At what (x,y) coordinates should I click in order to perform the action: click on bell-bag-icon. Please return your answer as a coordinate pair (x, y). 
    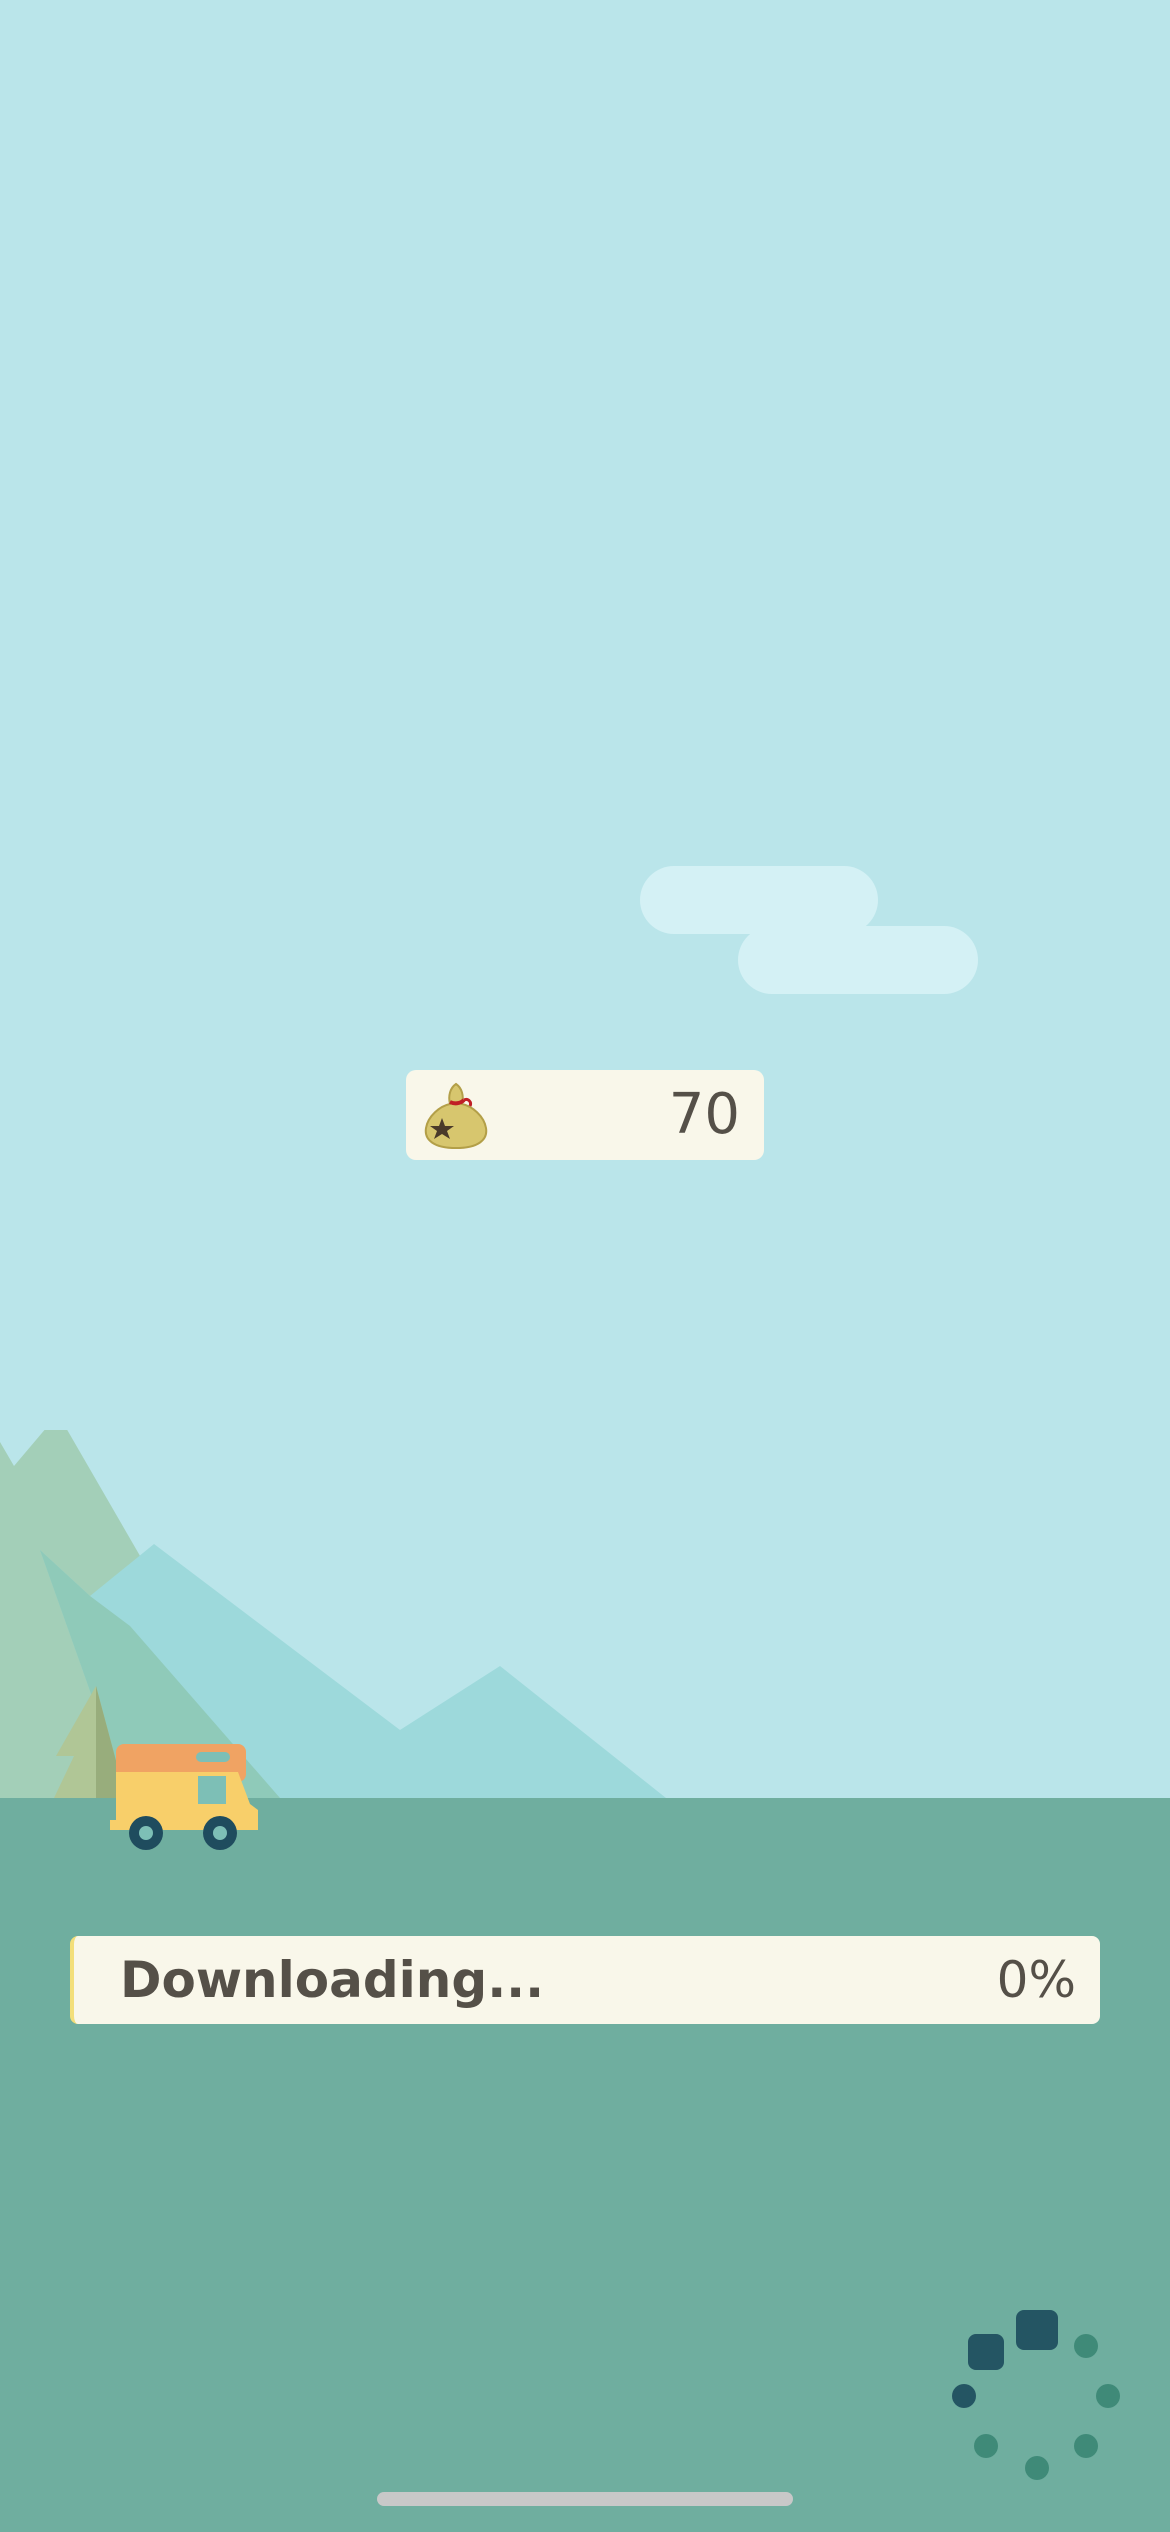
    Looking at the image, I should click on (456, 1116).